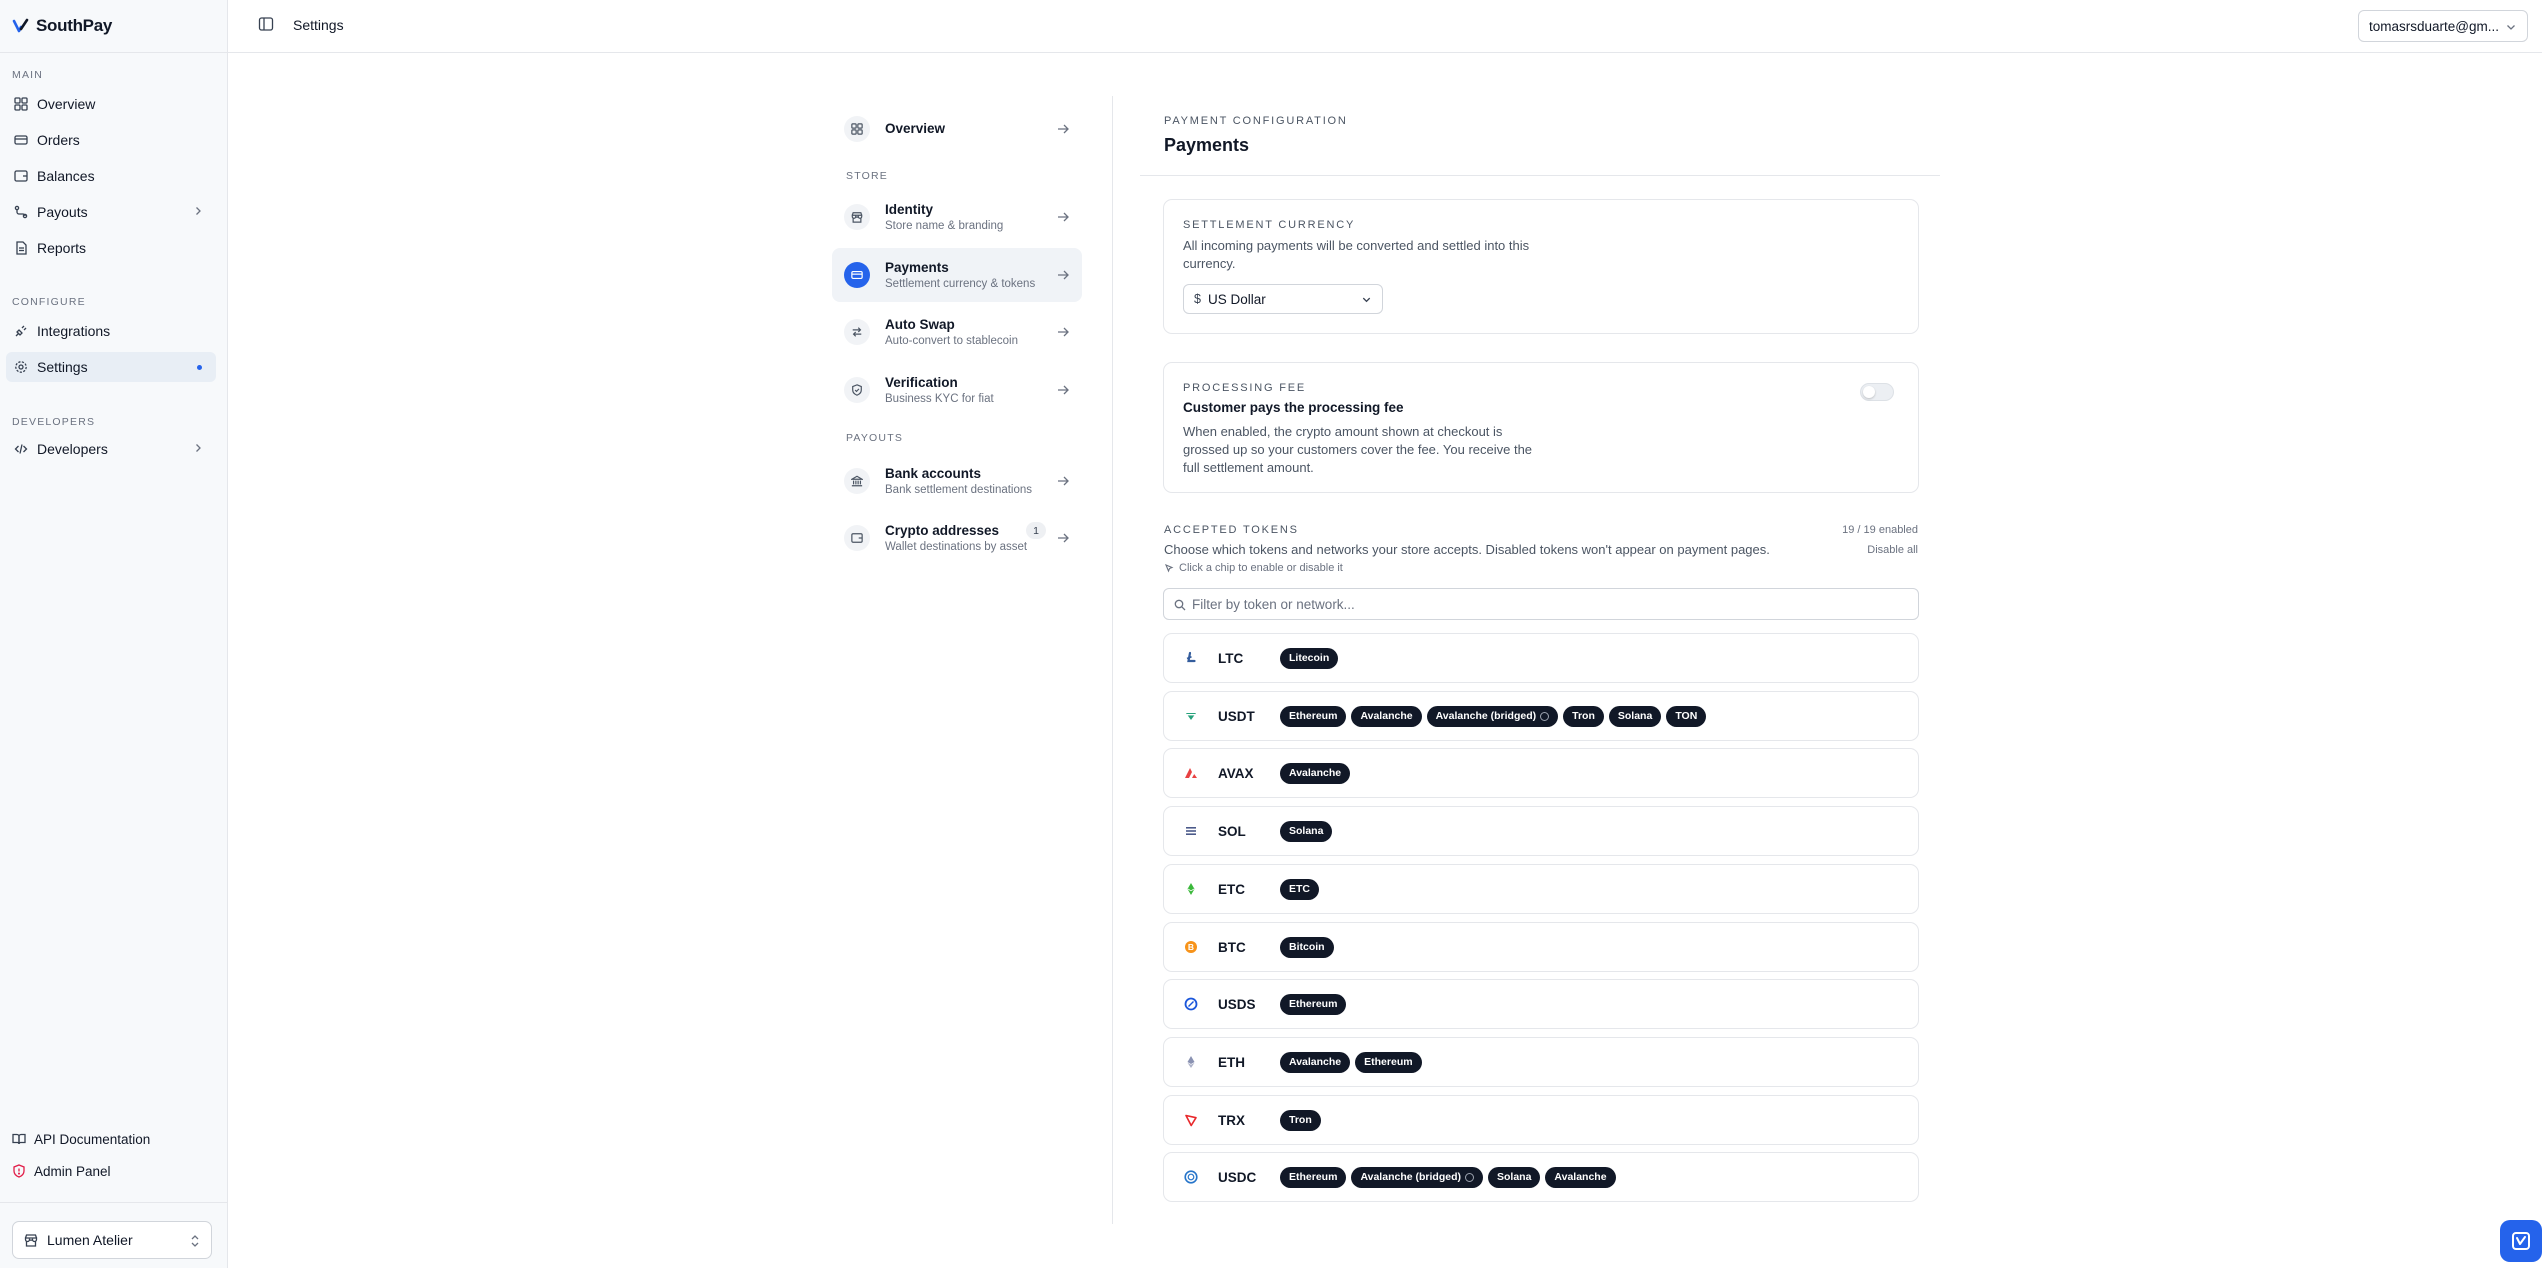  Describe the element at coordinates (915, 128) in the screenshot. I see `settings-nav-overview-label: Overview` at that location.